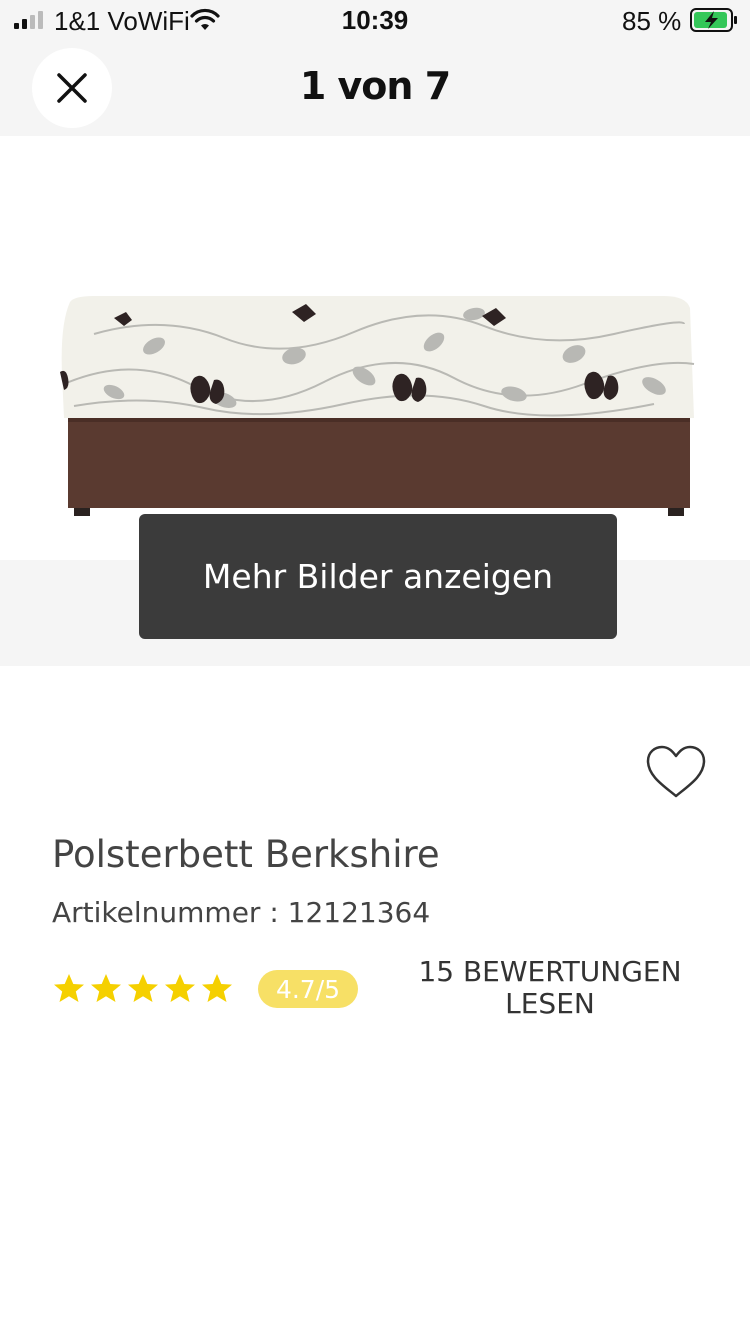  What do you see at coordinates (550, 1003) in the screenshot?
I see `reviews-link-line2: LESEN` at bounding box center [550, 1003].